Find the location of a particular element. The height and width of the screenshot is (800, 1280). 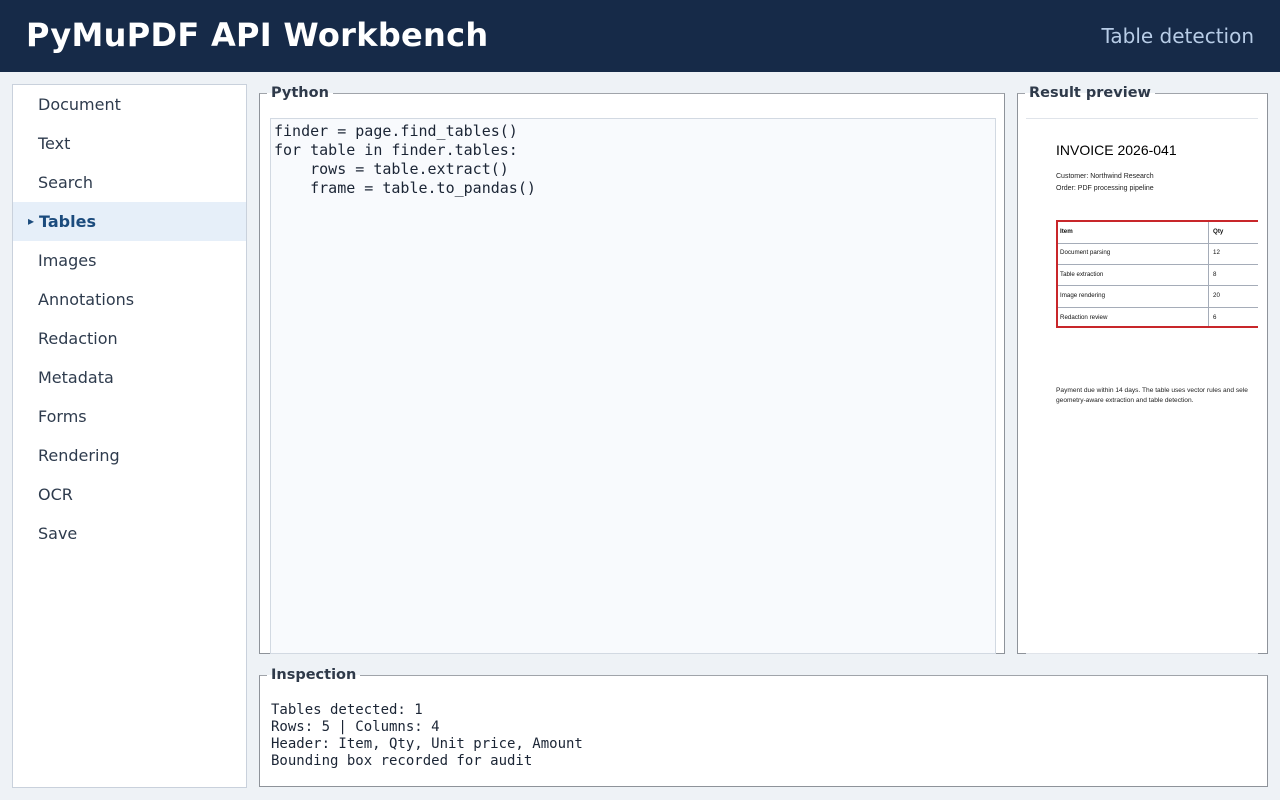

sidebar-item-label: Annotations is located at coordinates (86, 299).